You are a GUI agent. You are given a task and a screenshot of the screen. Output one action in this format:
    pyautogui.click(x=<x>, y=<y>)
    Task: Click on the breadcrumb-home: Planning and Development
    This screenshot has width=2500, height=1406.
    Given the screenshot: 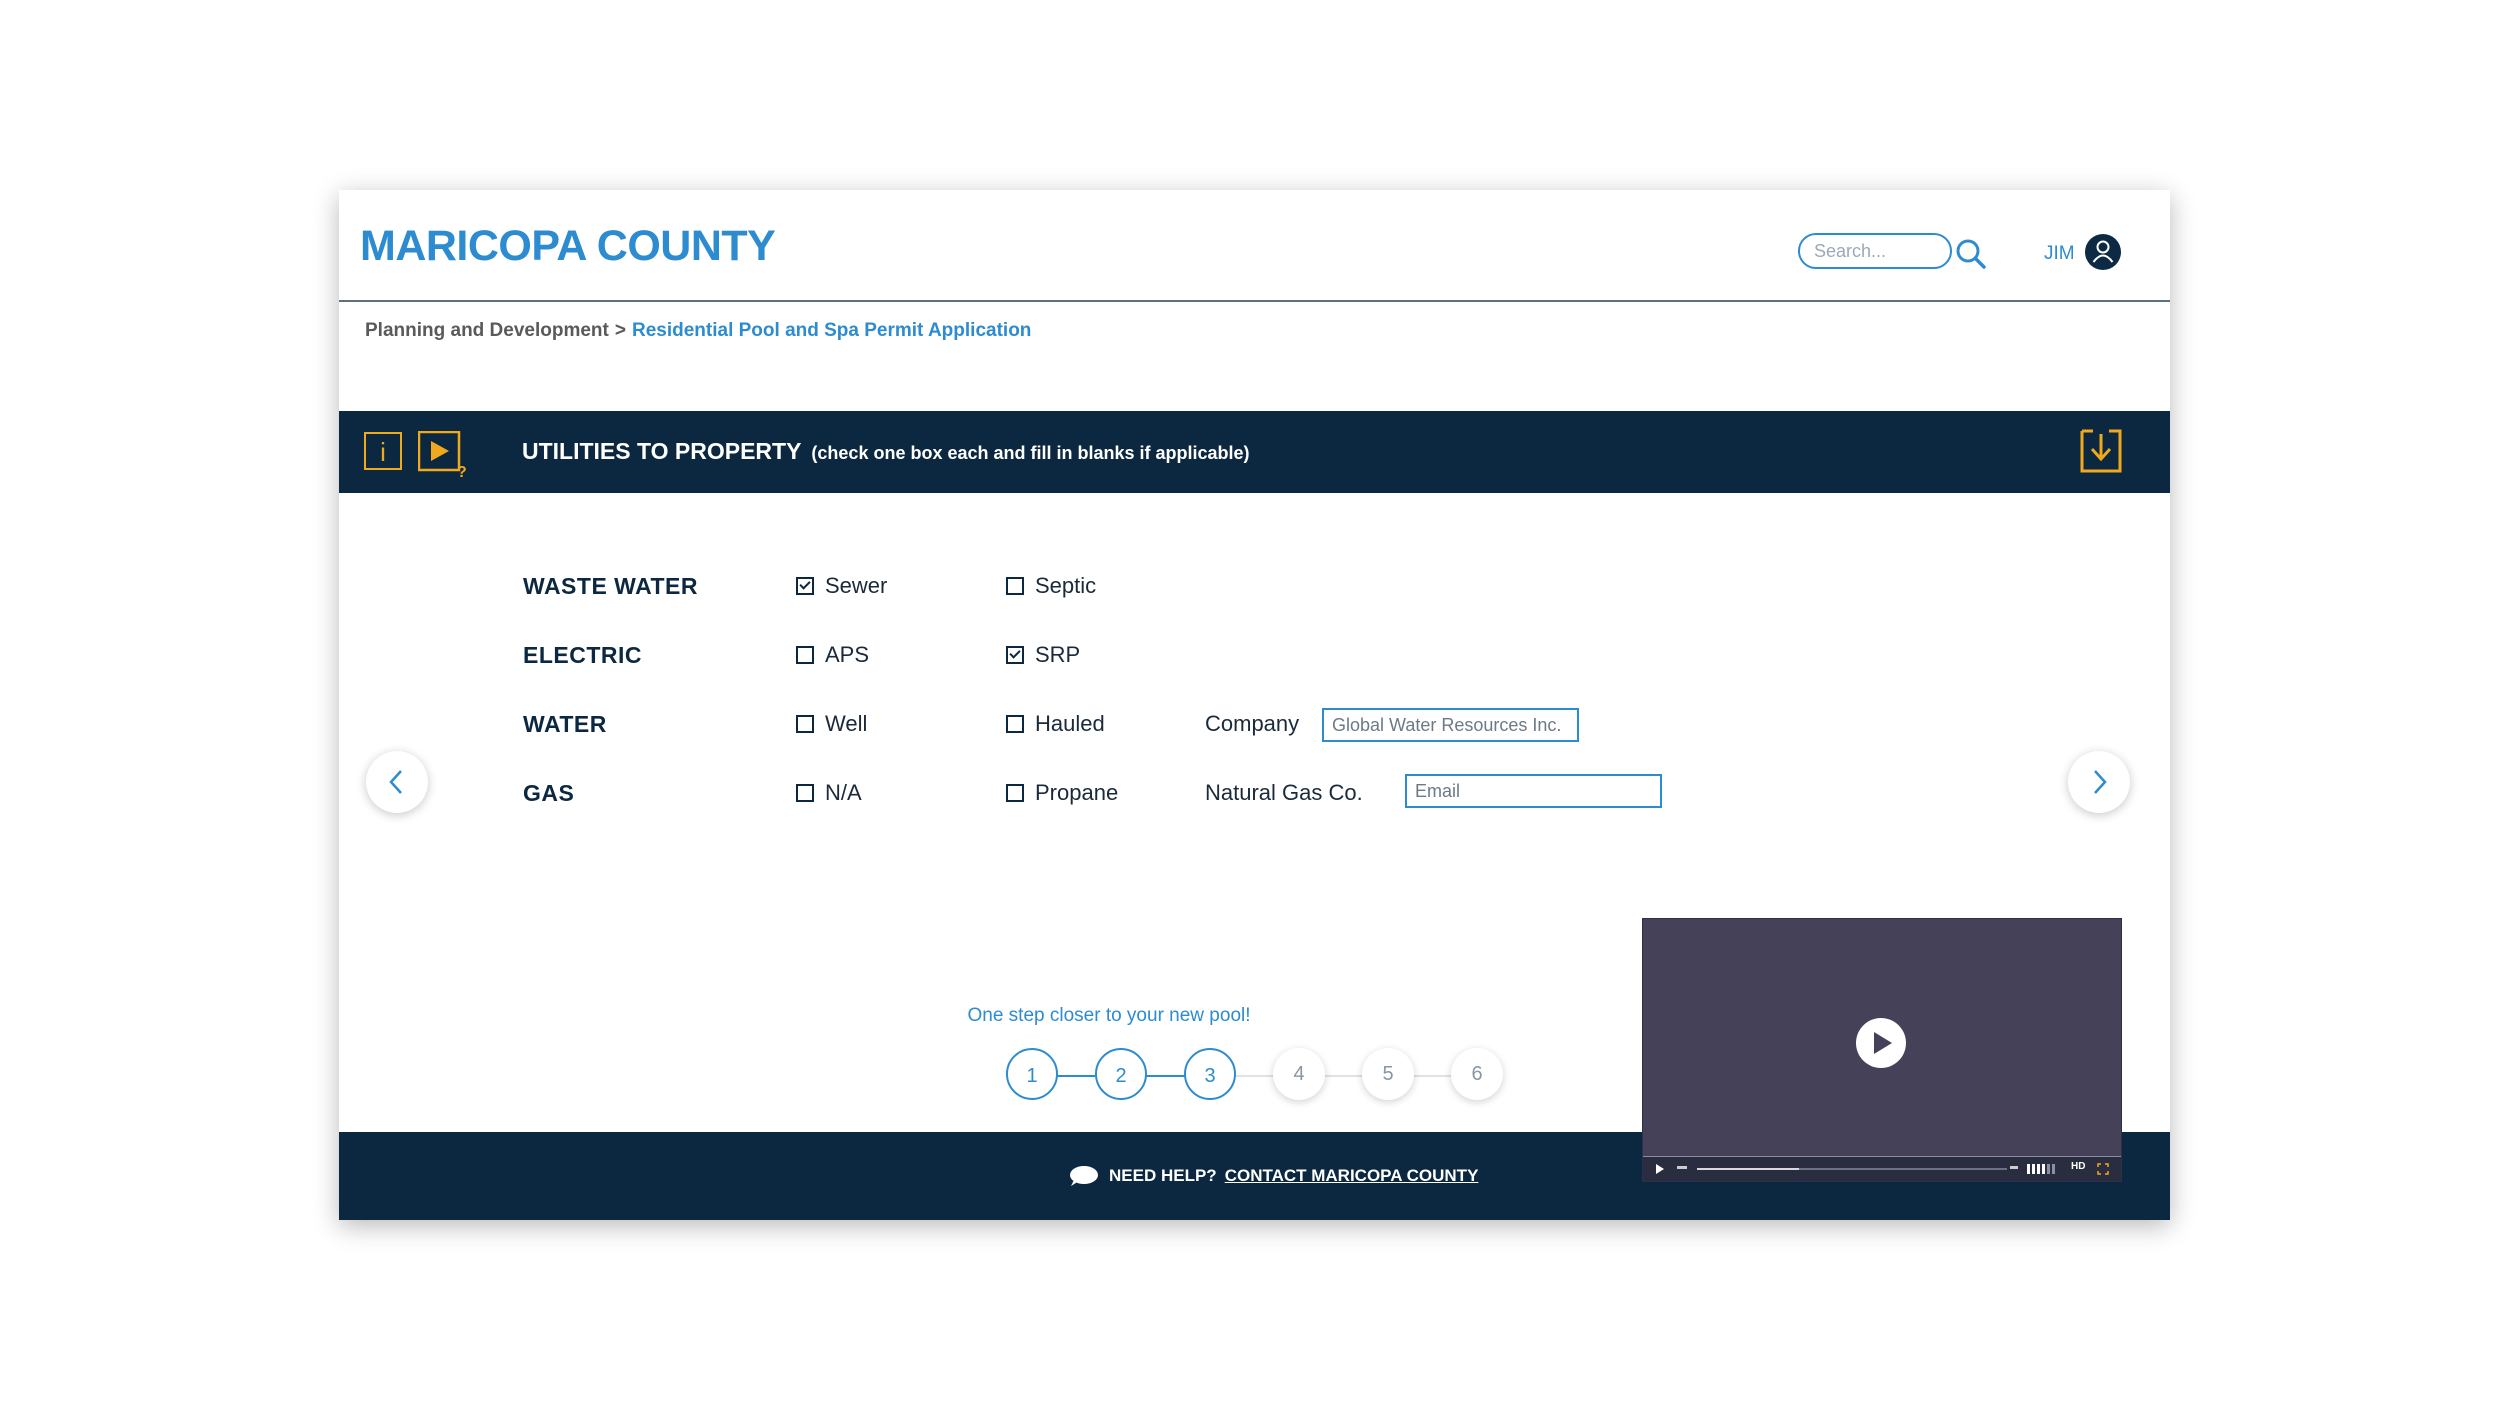 What is the action you would take?
    pyautogui.click(x=487, y=330)
    